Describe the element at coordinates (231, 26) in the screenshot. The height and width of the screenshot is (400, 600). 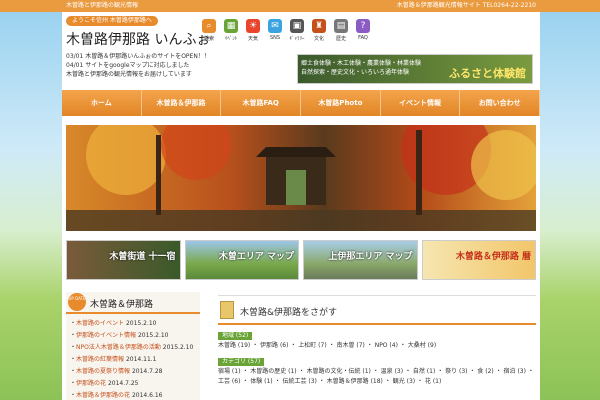
I see `event-icon: ▦` at that location.